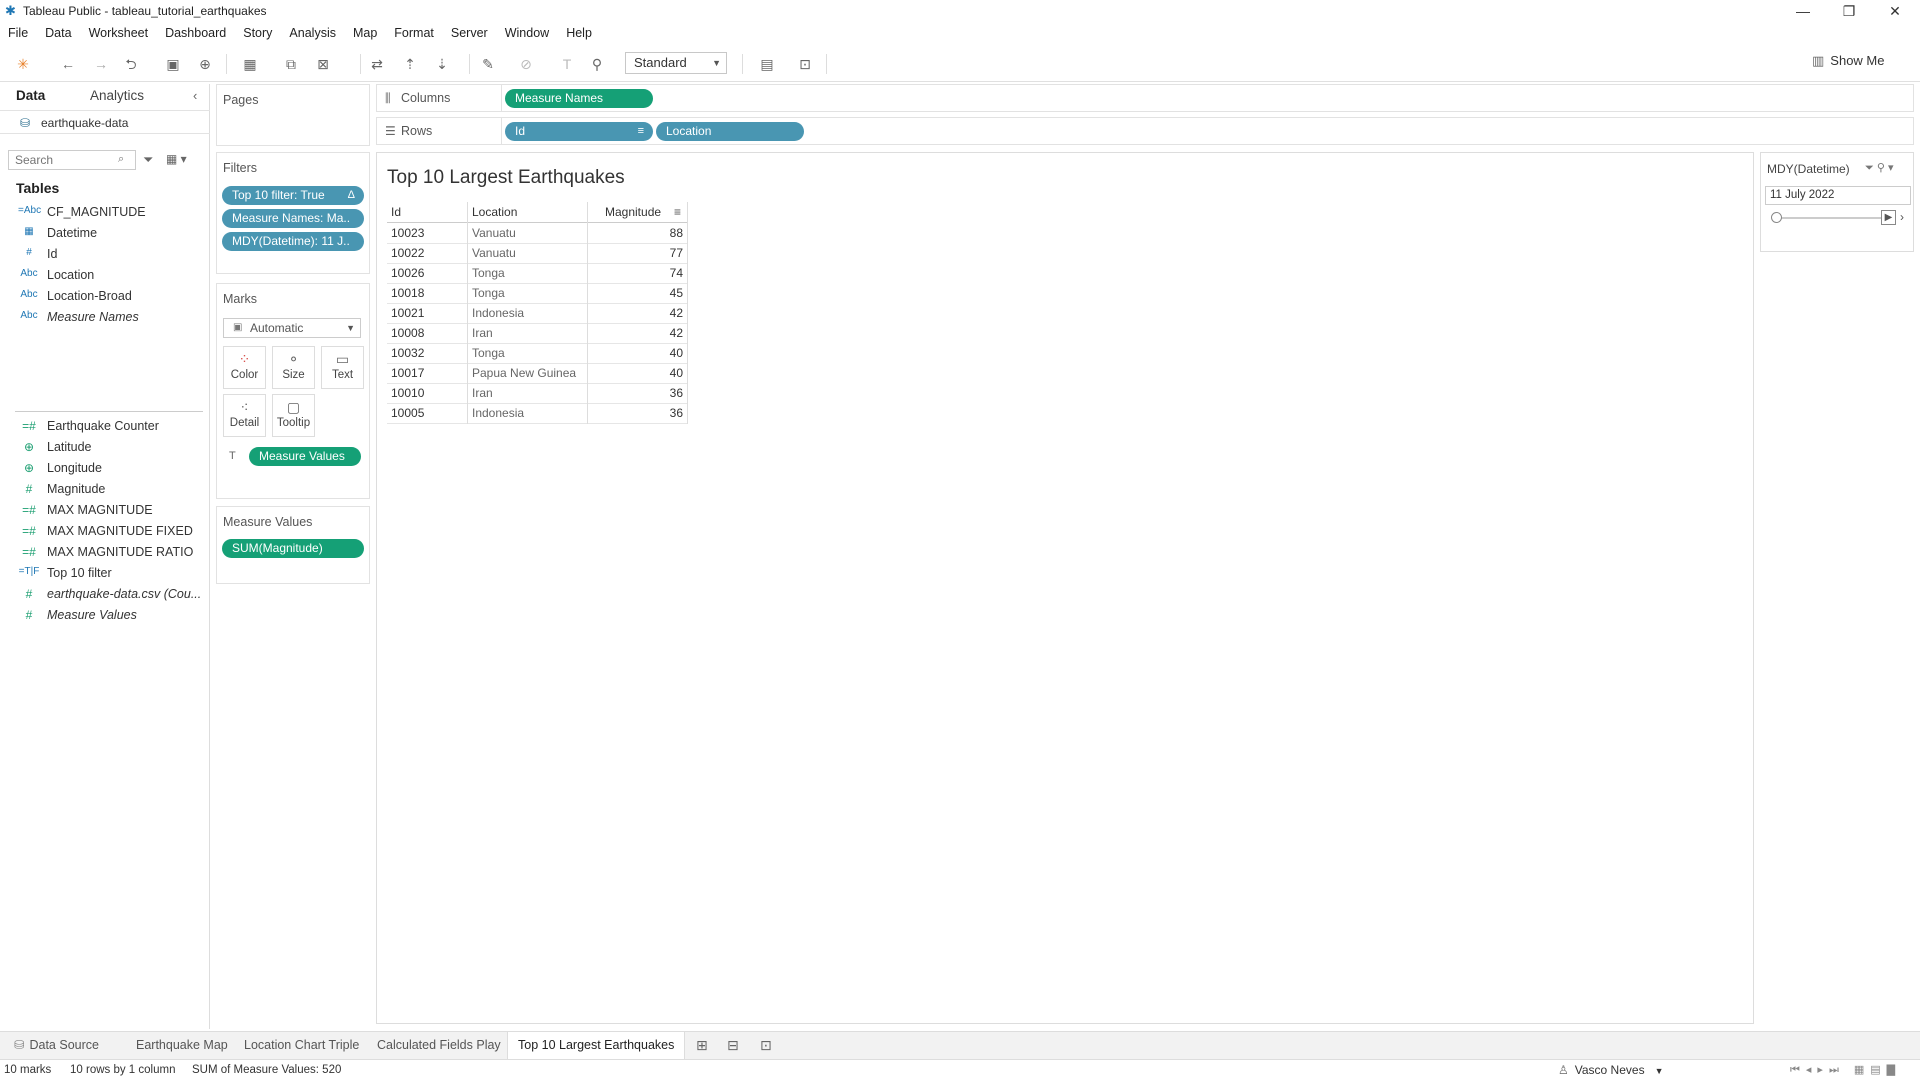  Describe the element at coordinates (805, 64) in the screenshot. I see `presentation-mode-icon: ⊡` at that location.